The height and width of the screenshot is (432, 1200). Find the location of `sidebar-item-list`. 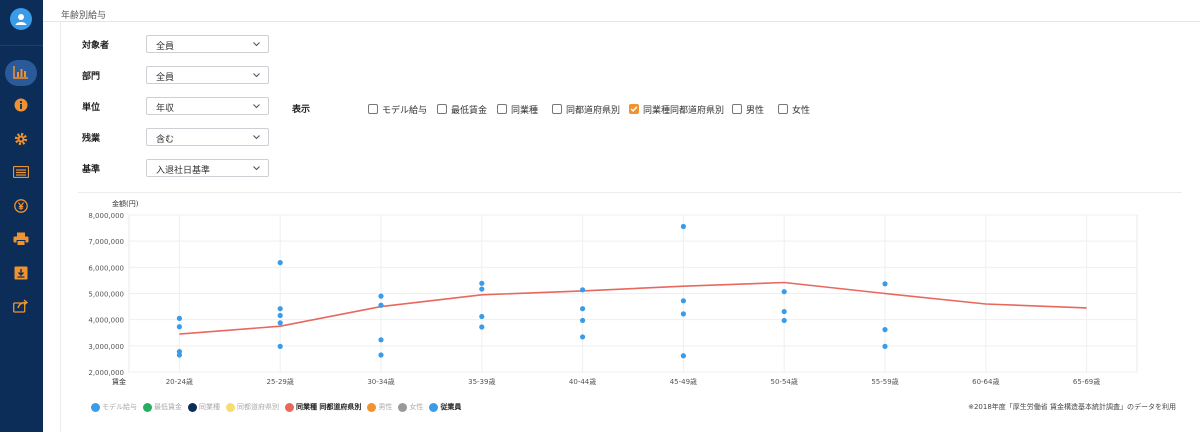

sidebar-item-list is located at coordinates (21, 173).